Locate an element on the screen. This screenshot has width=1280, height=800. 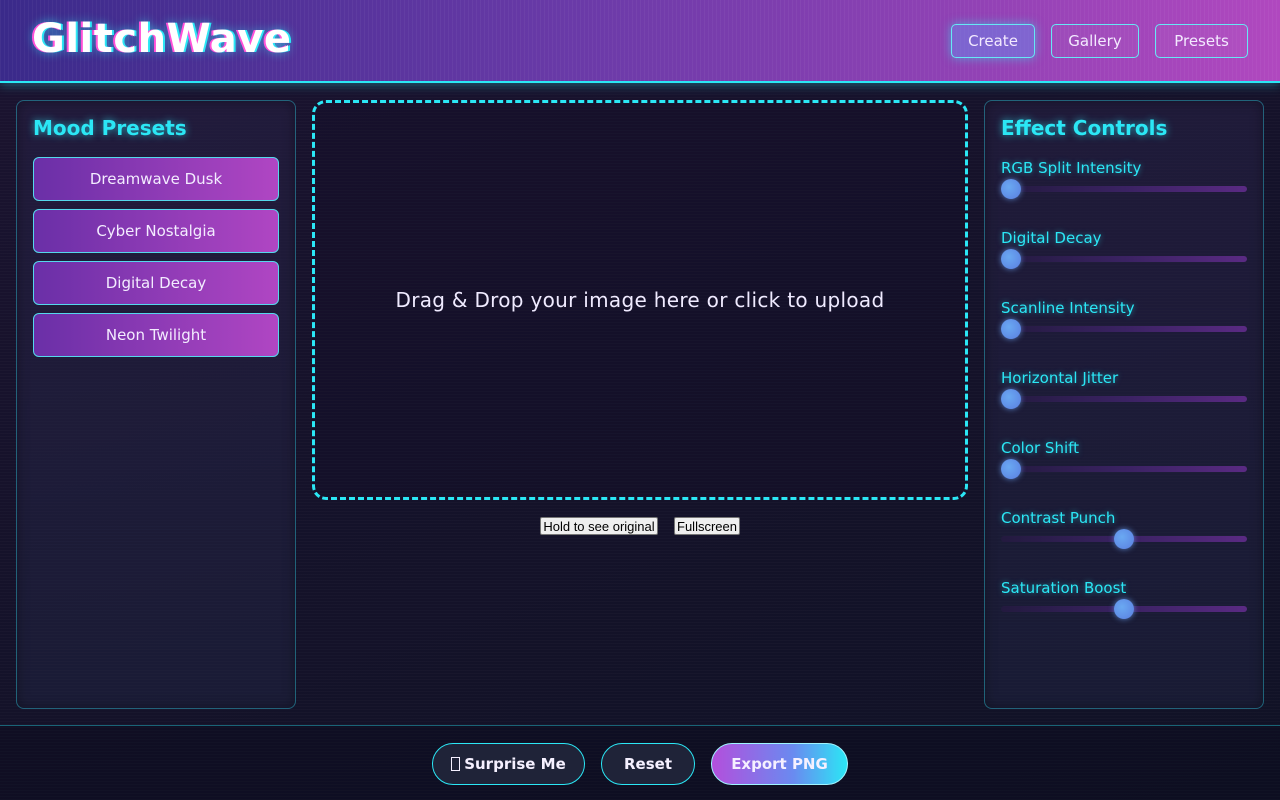
nav-gallery-button: Gallery is located at coordinates (1095, 41).